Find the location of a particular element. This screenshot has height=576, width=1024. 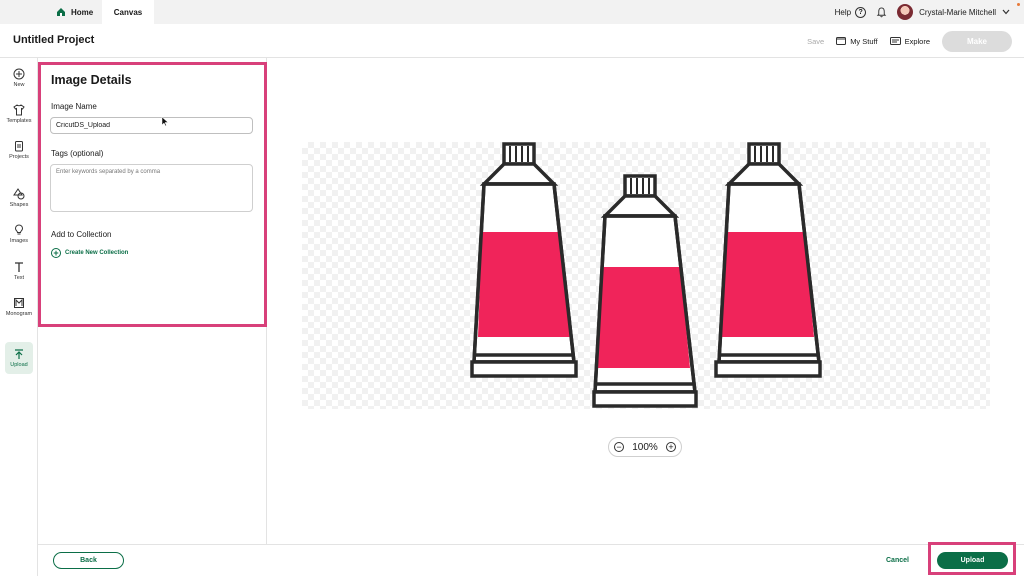

nav-shapes: Shapes is located at coordinates (19, 198).